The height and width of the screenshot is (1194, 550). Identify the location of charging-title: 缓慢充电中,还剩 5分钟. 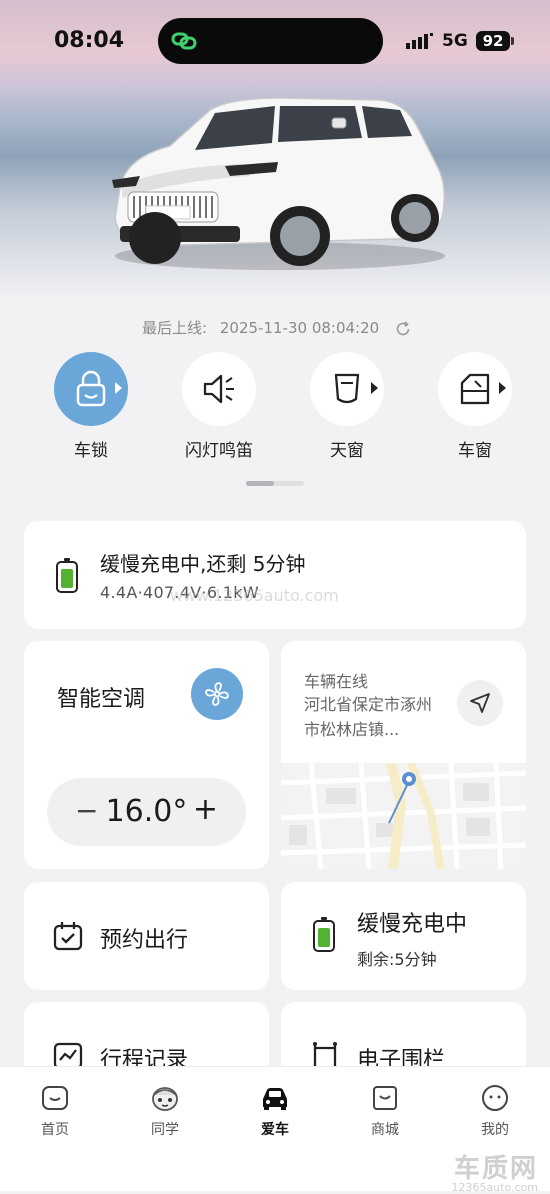
(203, 564).